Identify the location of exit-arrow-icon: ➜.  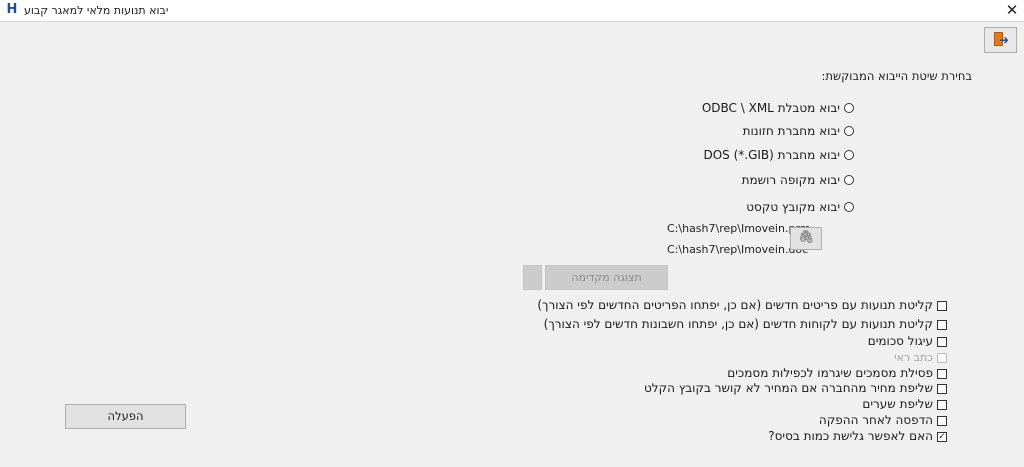
(1004, 40).